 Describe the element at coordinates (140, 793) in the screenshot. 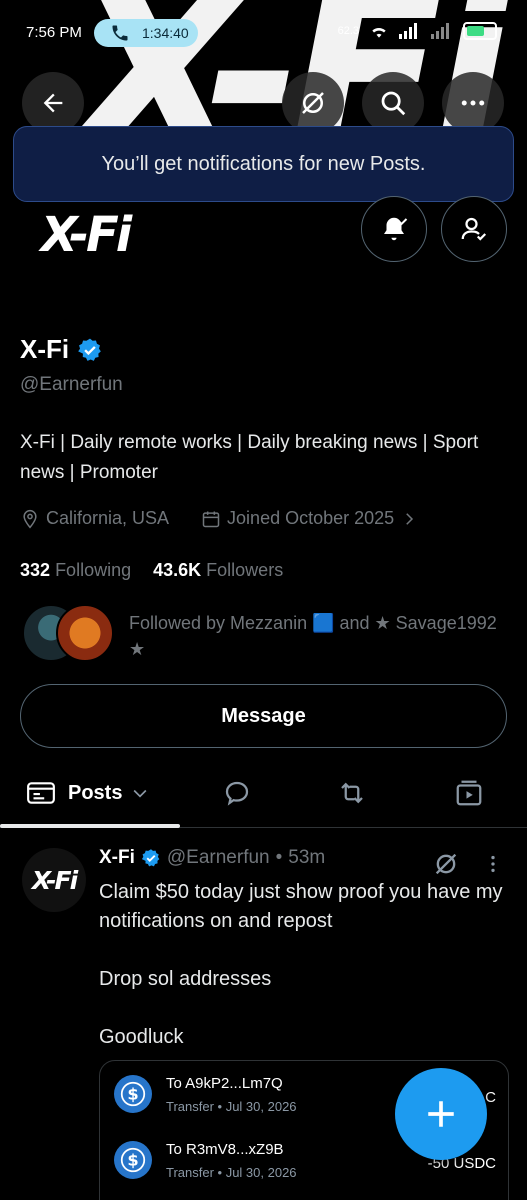

I see `chevron-down-icon` at that location.